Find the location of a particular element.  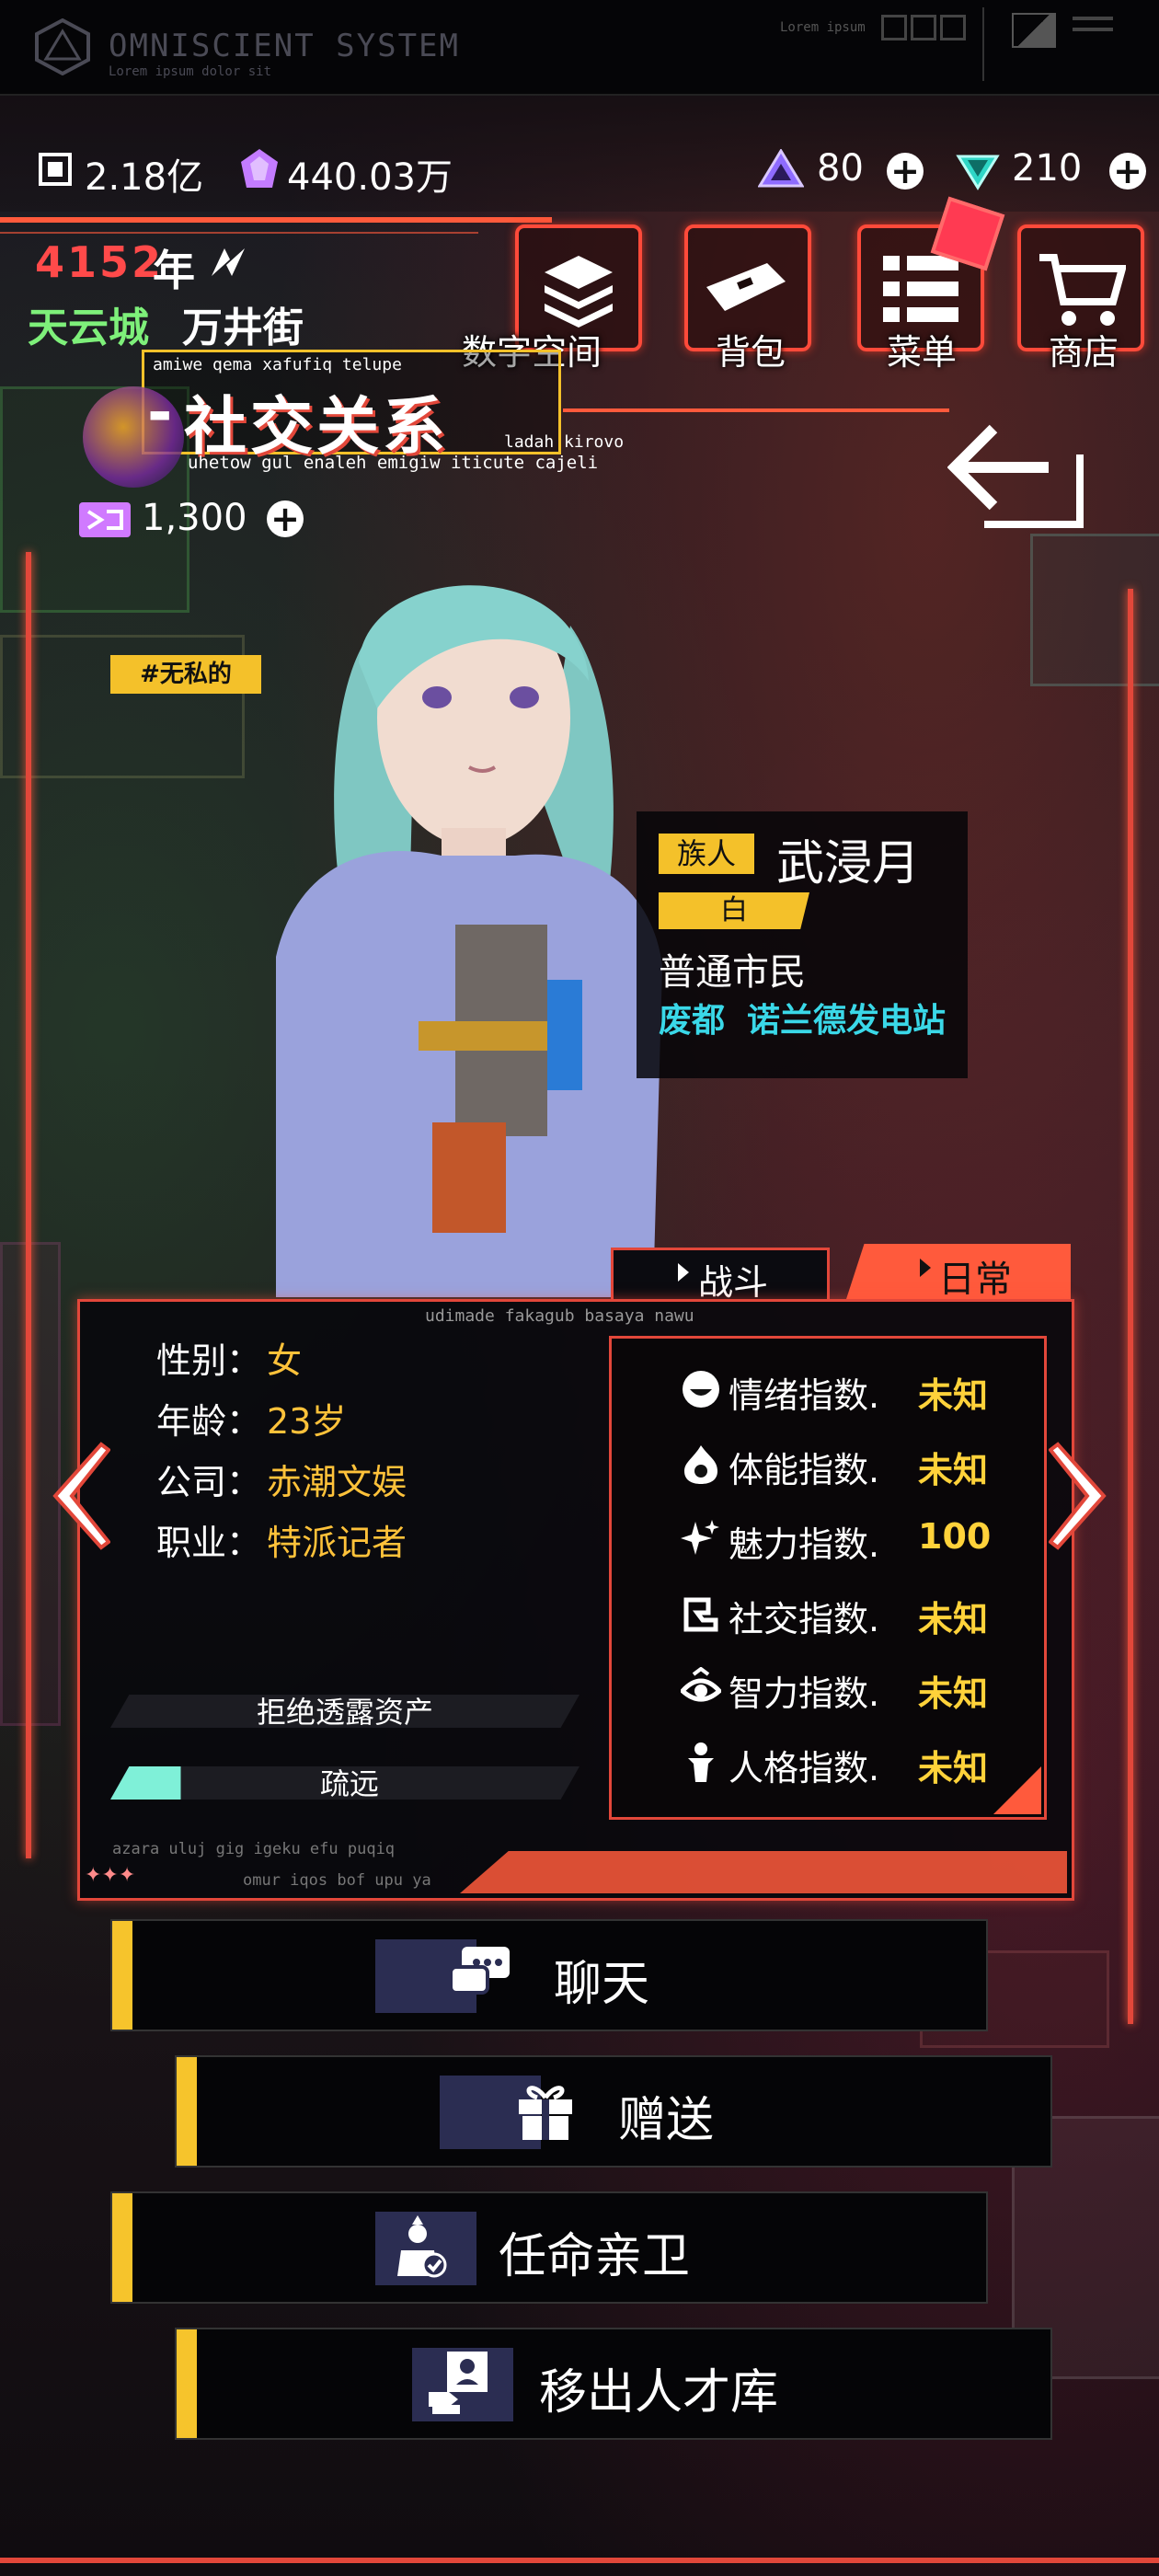

backpack-icon is located at coordinates (746, 287).